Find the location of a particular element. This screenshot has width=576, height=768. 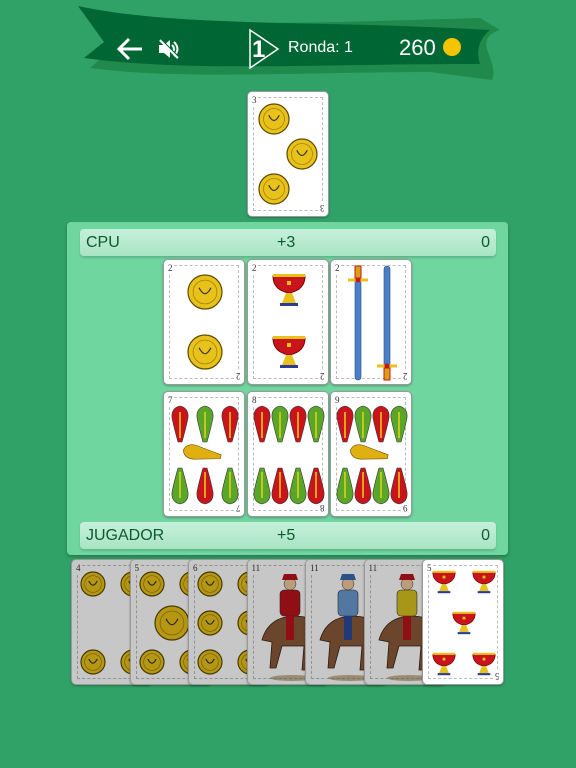

sound-muted-icon is located at coordinates (169, 48).